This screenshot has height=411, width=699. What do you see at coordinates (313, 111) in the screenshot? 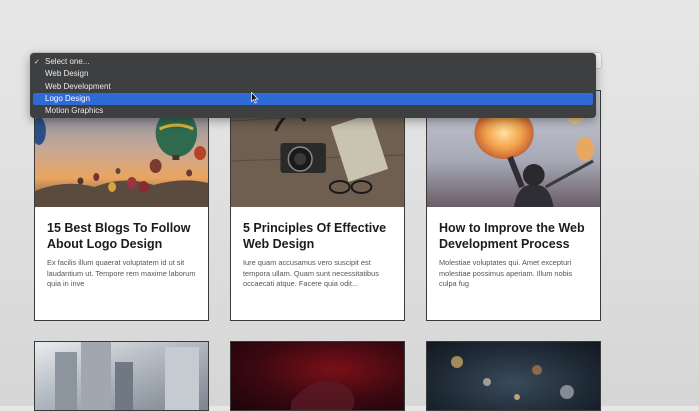
I see `menu-option-motion-graphics: Motion Graphics` at bounding box center [313, 111].